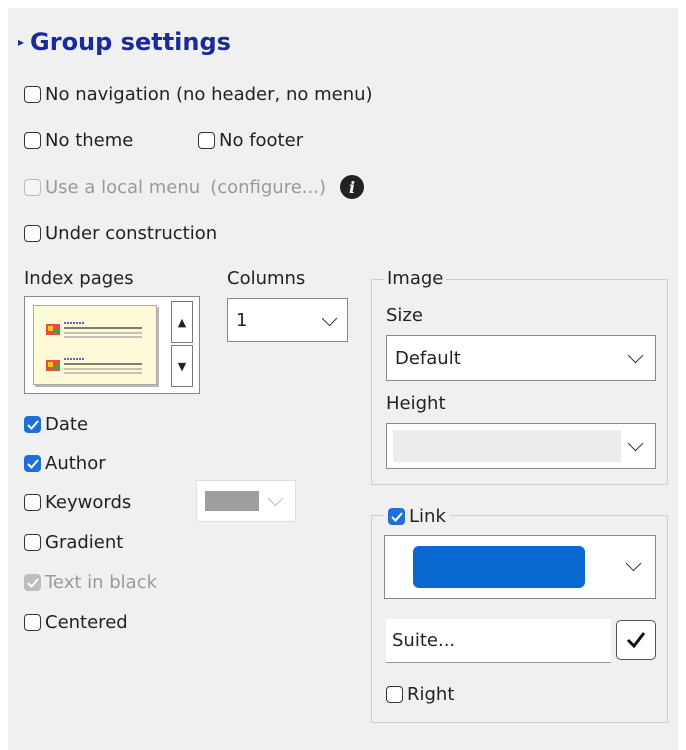  I want to click on no-footer-option: No footer, so click(250, 140).